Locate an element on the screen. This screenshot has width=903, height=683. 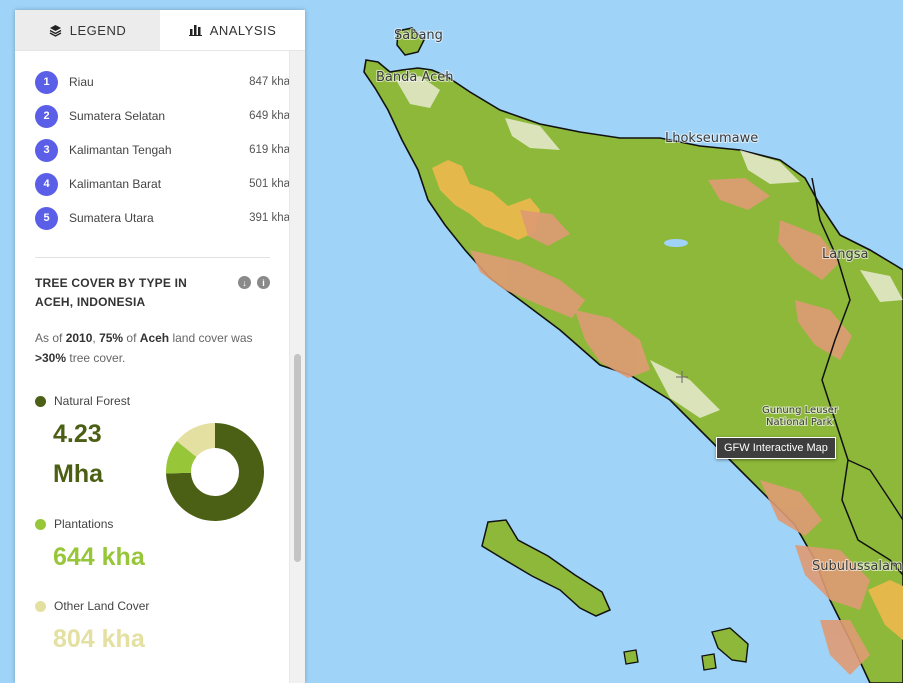
region-name: Sumatera Utara is located at coordinates (111, 218).